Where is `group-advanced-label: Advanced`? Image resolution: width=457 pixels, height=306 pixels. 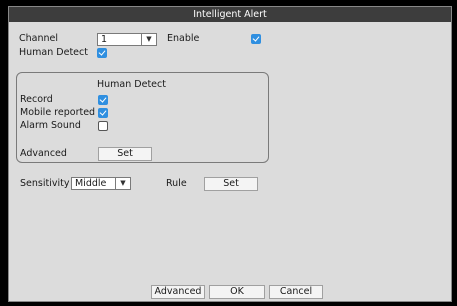 group-advanced-label: Advanced is located at coordinates (43, 153).